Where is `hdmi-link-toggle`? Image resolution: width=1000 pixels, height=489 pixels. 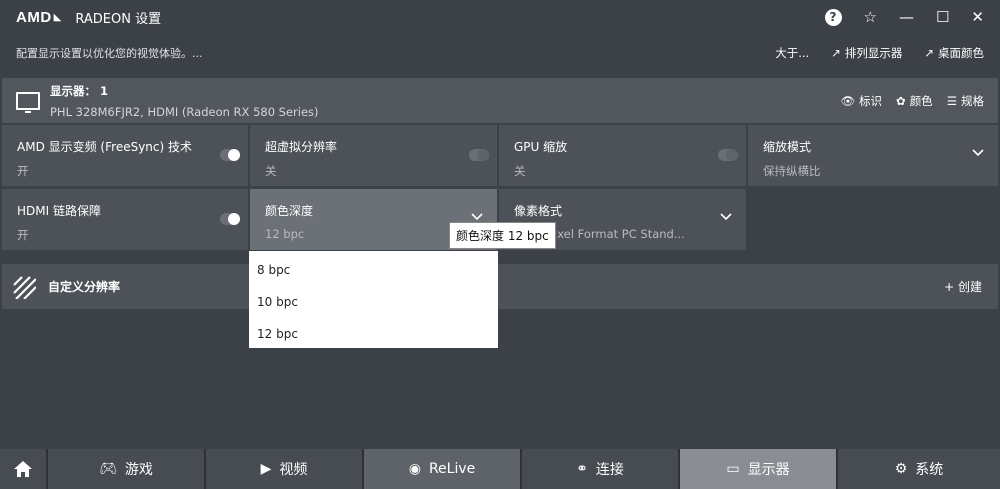
hdmi-link-toggle is located at coordinates (230, 219).